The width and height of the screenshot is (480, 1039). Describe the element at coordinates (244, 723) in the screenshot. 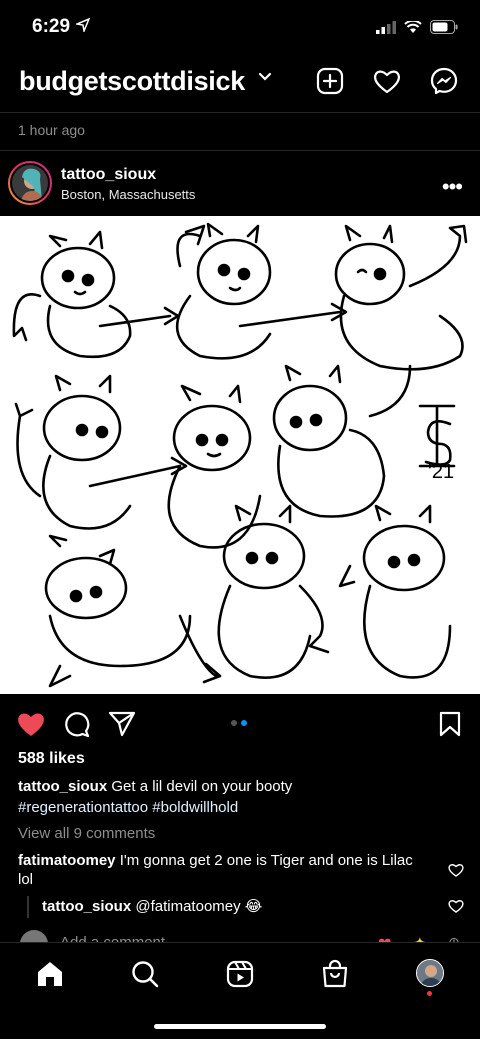

I see `carousel-dot-active` at that location.